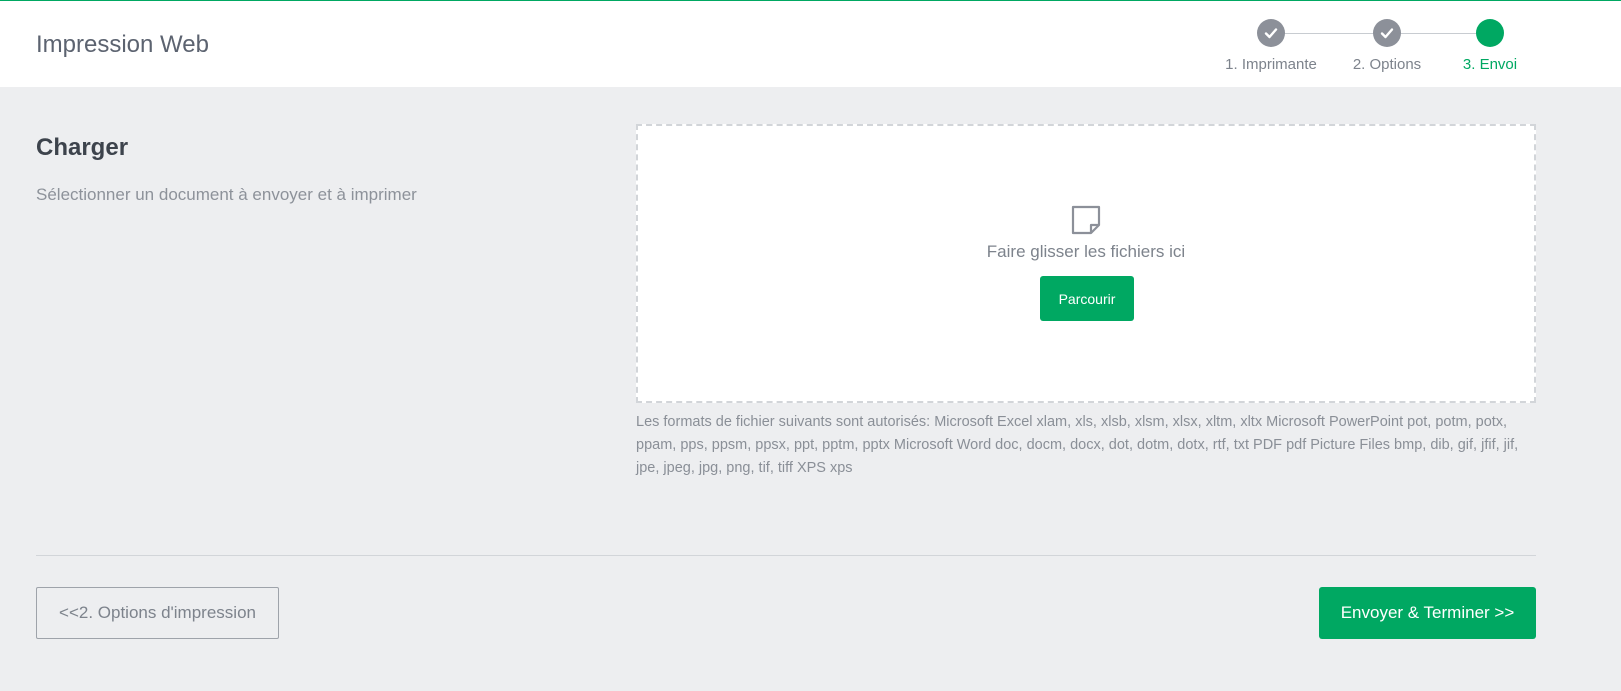 The height and width of the screenshot is (691, 1621). I want to click on send-and-finish-button: Envoyer & Terminer >>, so click(1427, 613).